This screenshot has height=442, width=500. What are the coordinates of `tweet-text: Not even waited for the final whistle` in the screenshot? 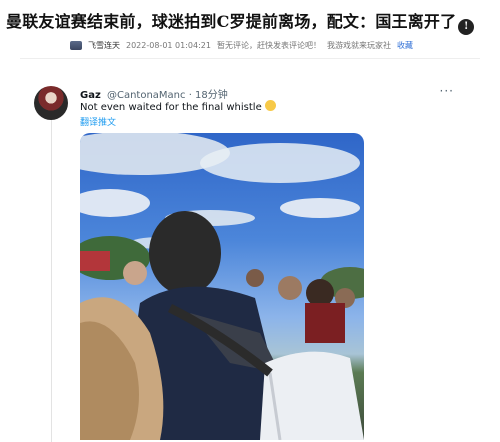 It's located at (178, 106).